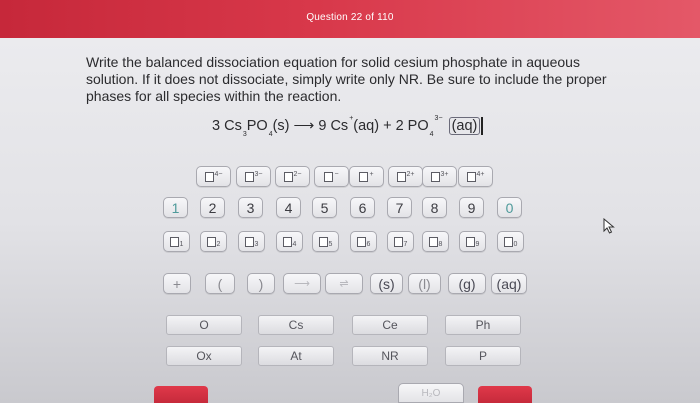 This screenshot has height=403, width=700. Describe the element at coordinates (331, 176) in the screenshot. I see `charge-minus-key: −` at that location.